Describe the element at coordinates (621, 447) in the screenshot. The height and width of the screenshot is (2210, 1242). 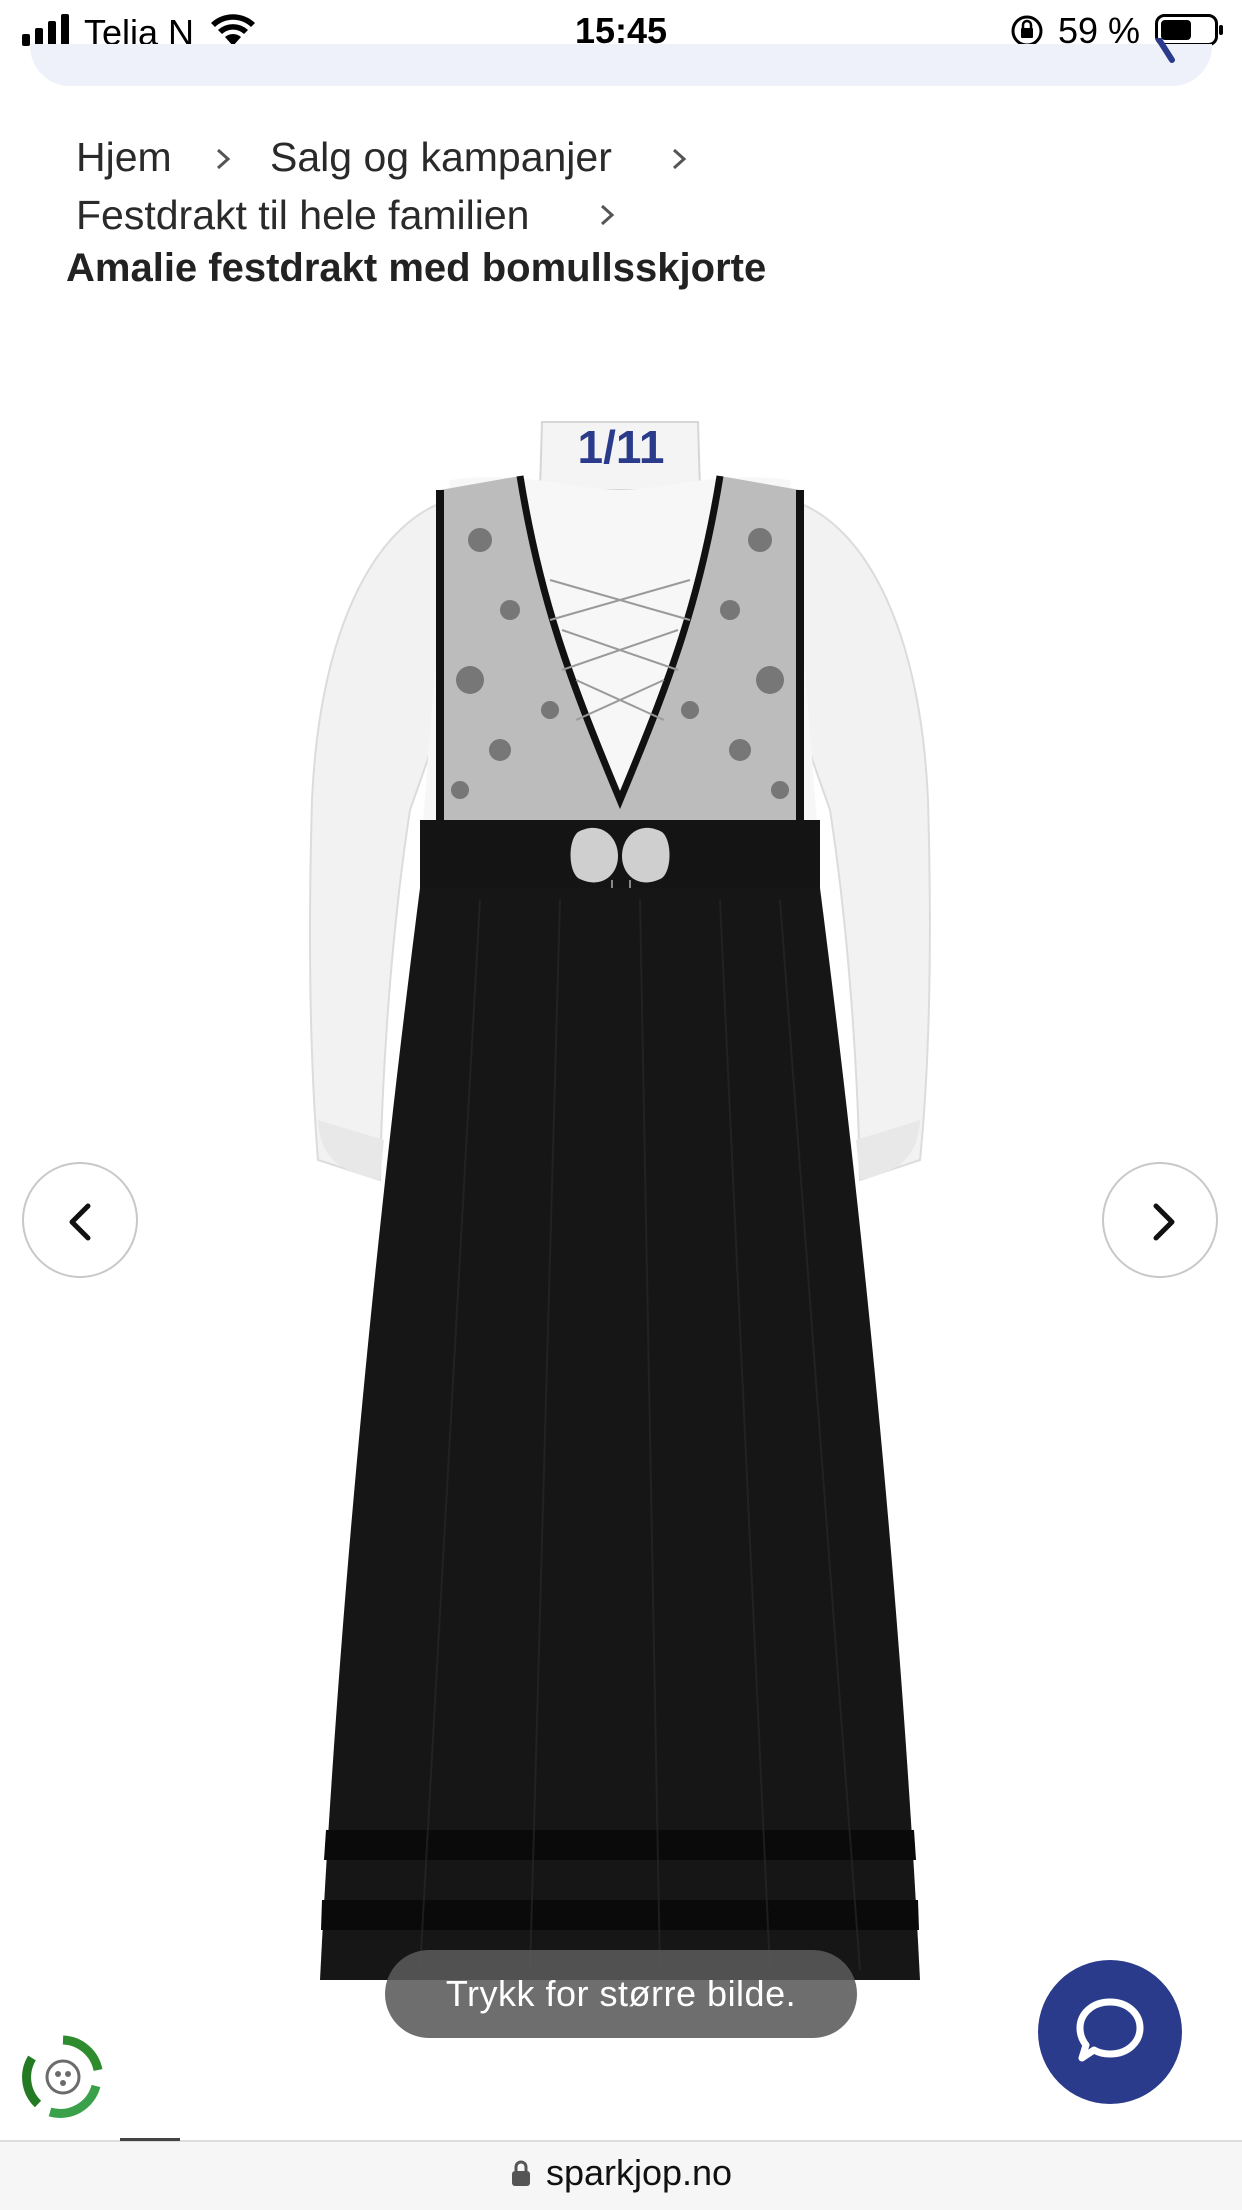
I see `image-counter: 1/11` at that location.